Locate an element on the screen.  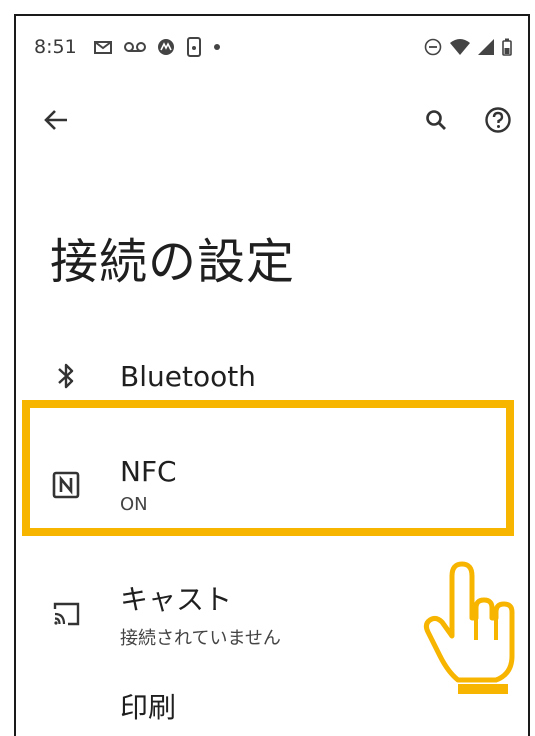
motorola-icon is located at coordinates (165, 47).